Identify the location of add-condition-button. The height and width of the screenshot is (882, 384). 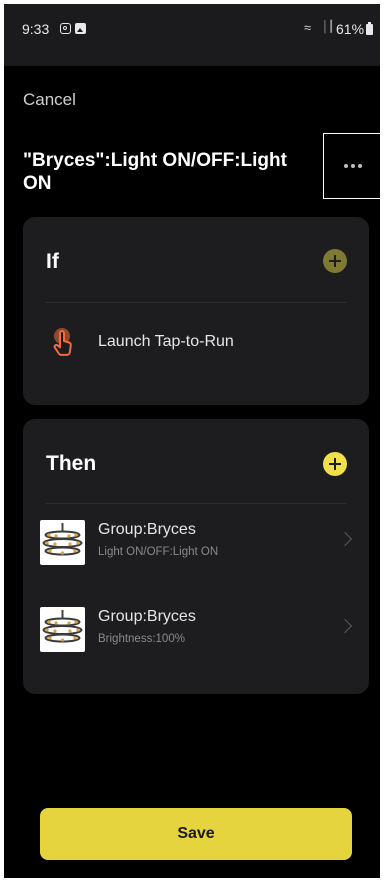
(335, 261).